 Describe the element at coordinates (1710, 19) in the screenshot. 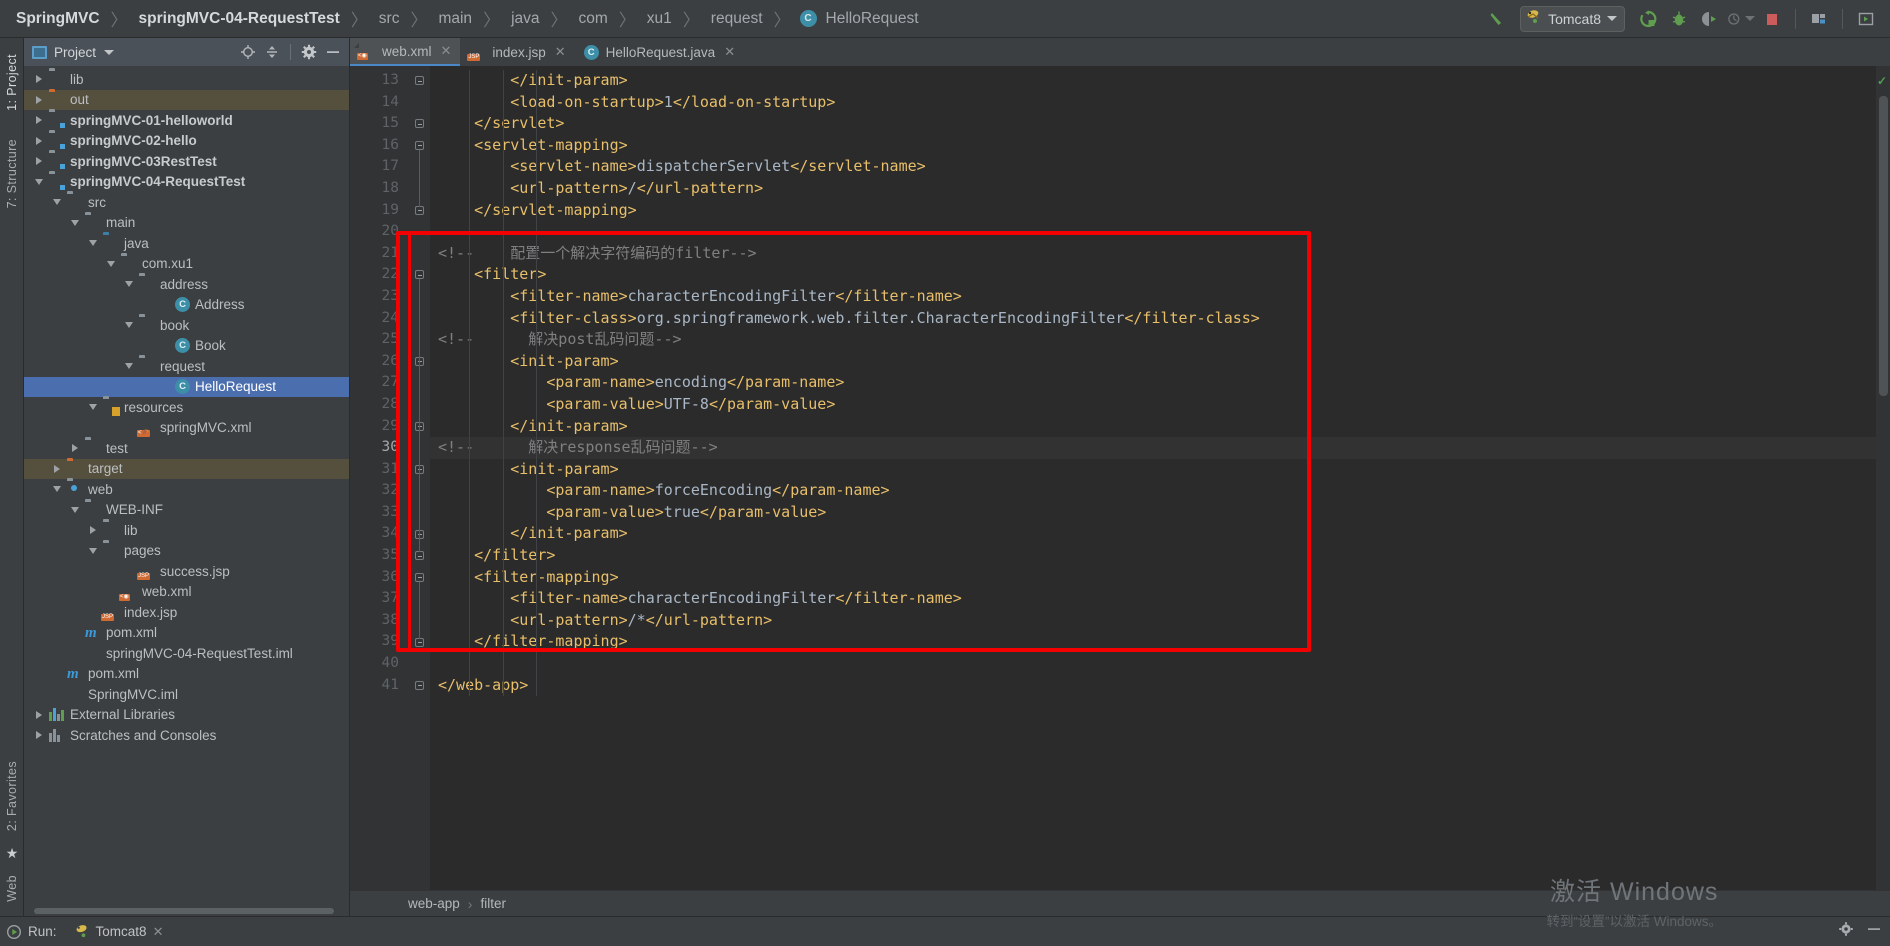

I see `coverage-icon` at that location.